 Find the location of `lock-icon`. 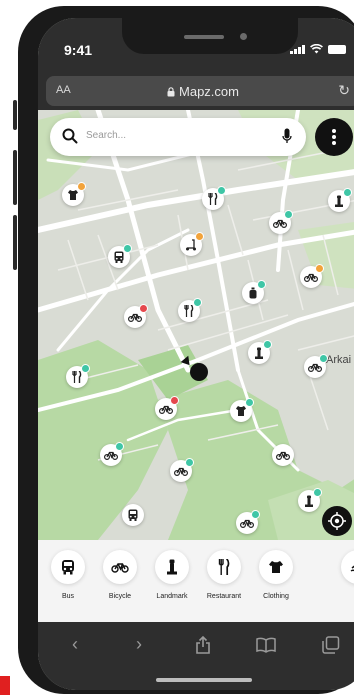

lock-icon is located at coordinates (171, 92).